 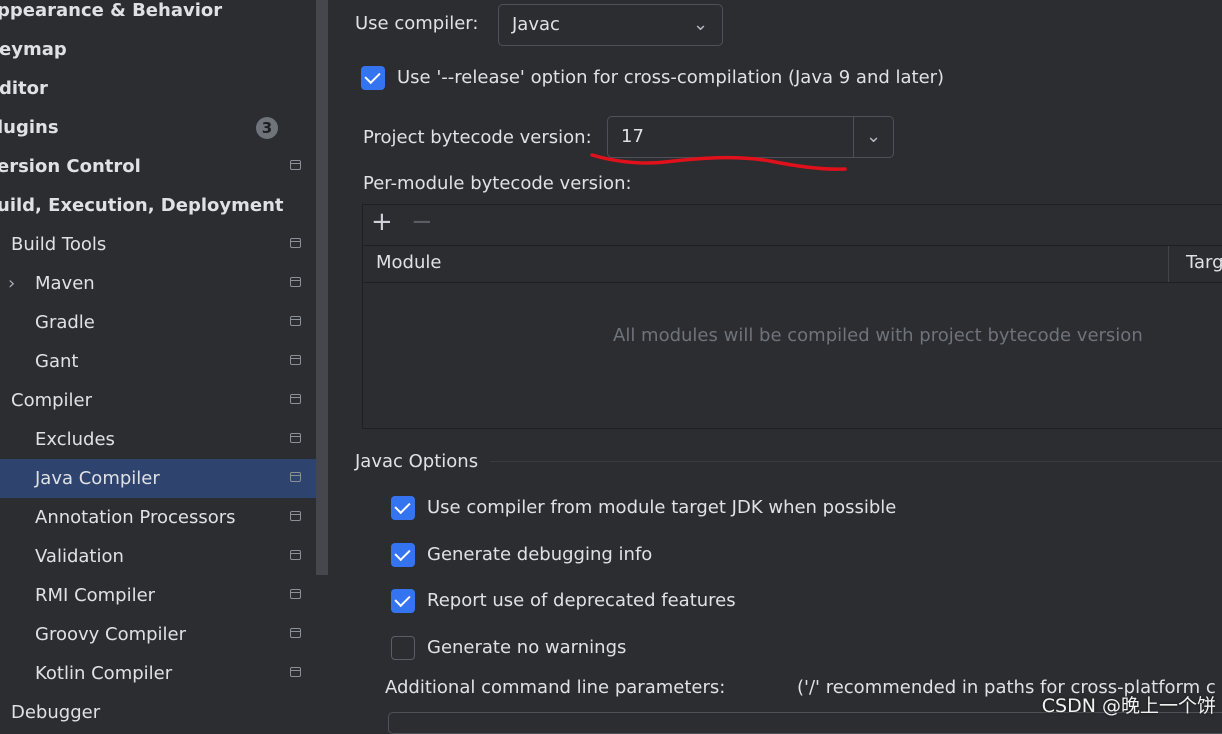 I want to click on column-separator, so click(x=1168, y=264).